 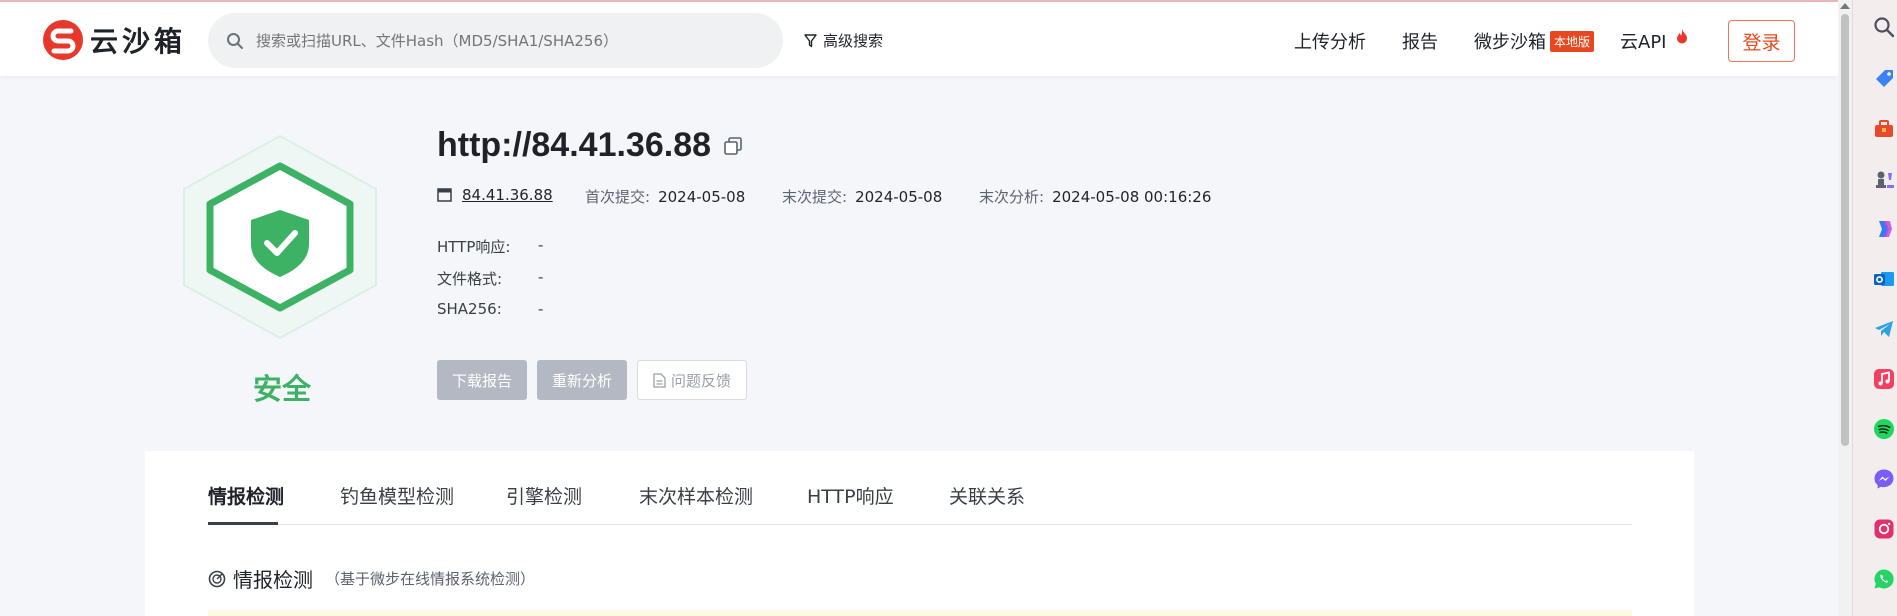 What do you see at coordinates (1572, 41) in the screenshot?
I see `local-edition-badge: 本地版` at bounding box center [1572, 41].